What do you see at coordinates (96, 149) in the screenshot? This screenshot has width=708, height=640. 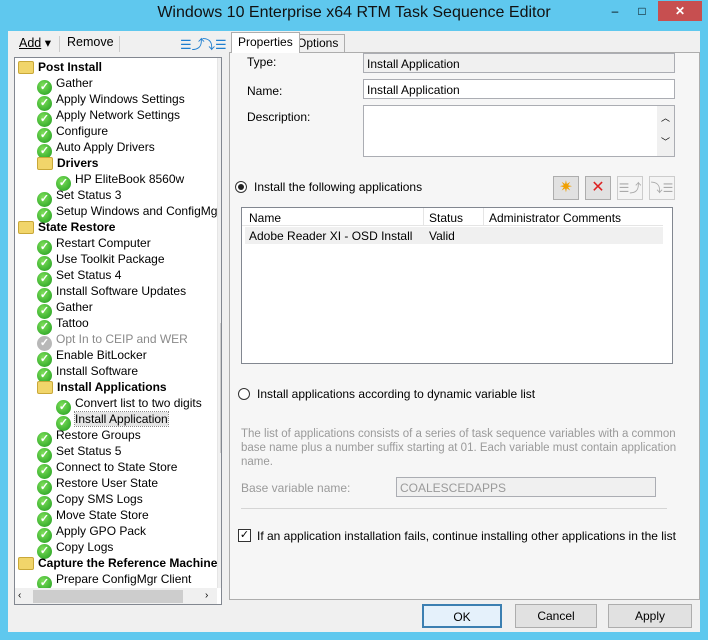 I see `tree-item: ✓ Auto Apply Drivers` at bounding box center [96, 149].